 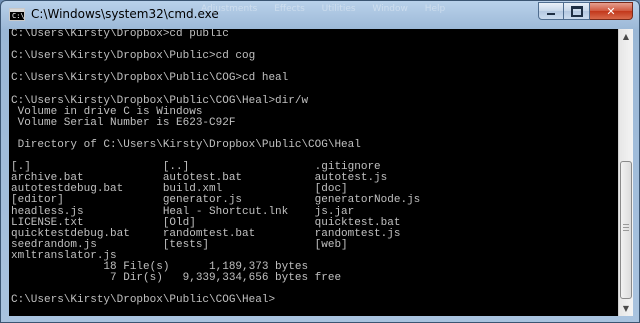 I want to click on window-title: C:\Windows\system32\cmd.exe, so click(x=125, y=14).